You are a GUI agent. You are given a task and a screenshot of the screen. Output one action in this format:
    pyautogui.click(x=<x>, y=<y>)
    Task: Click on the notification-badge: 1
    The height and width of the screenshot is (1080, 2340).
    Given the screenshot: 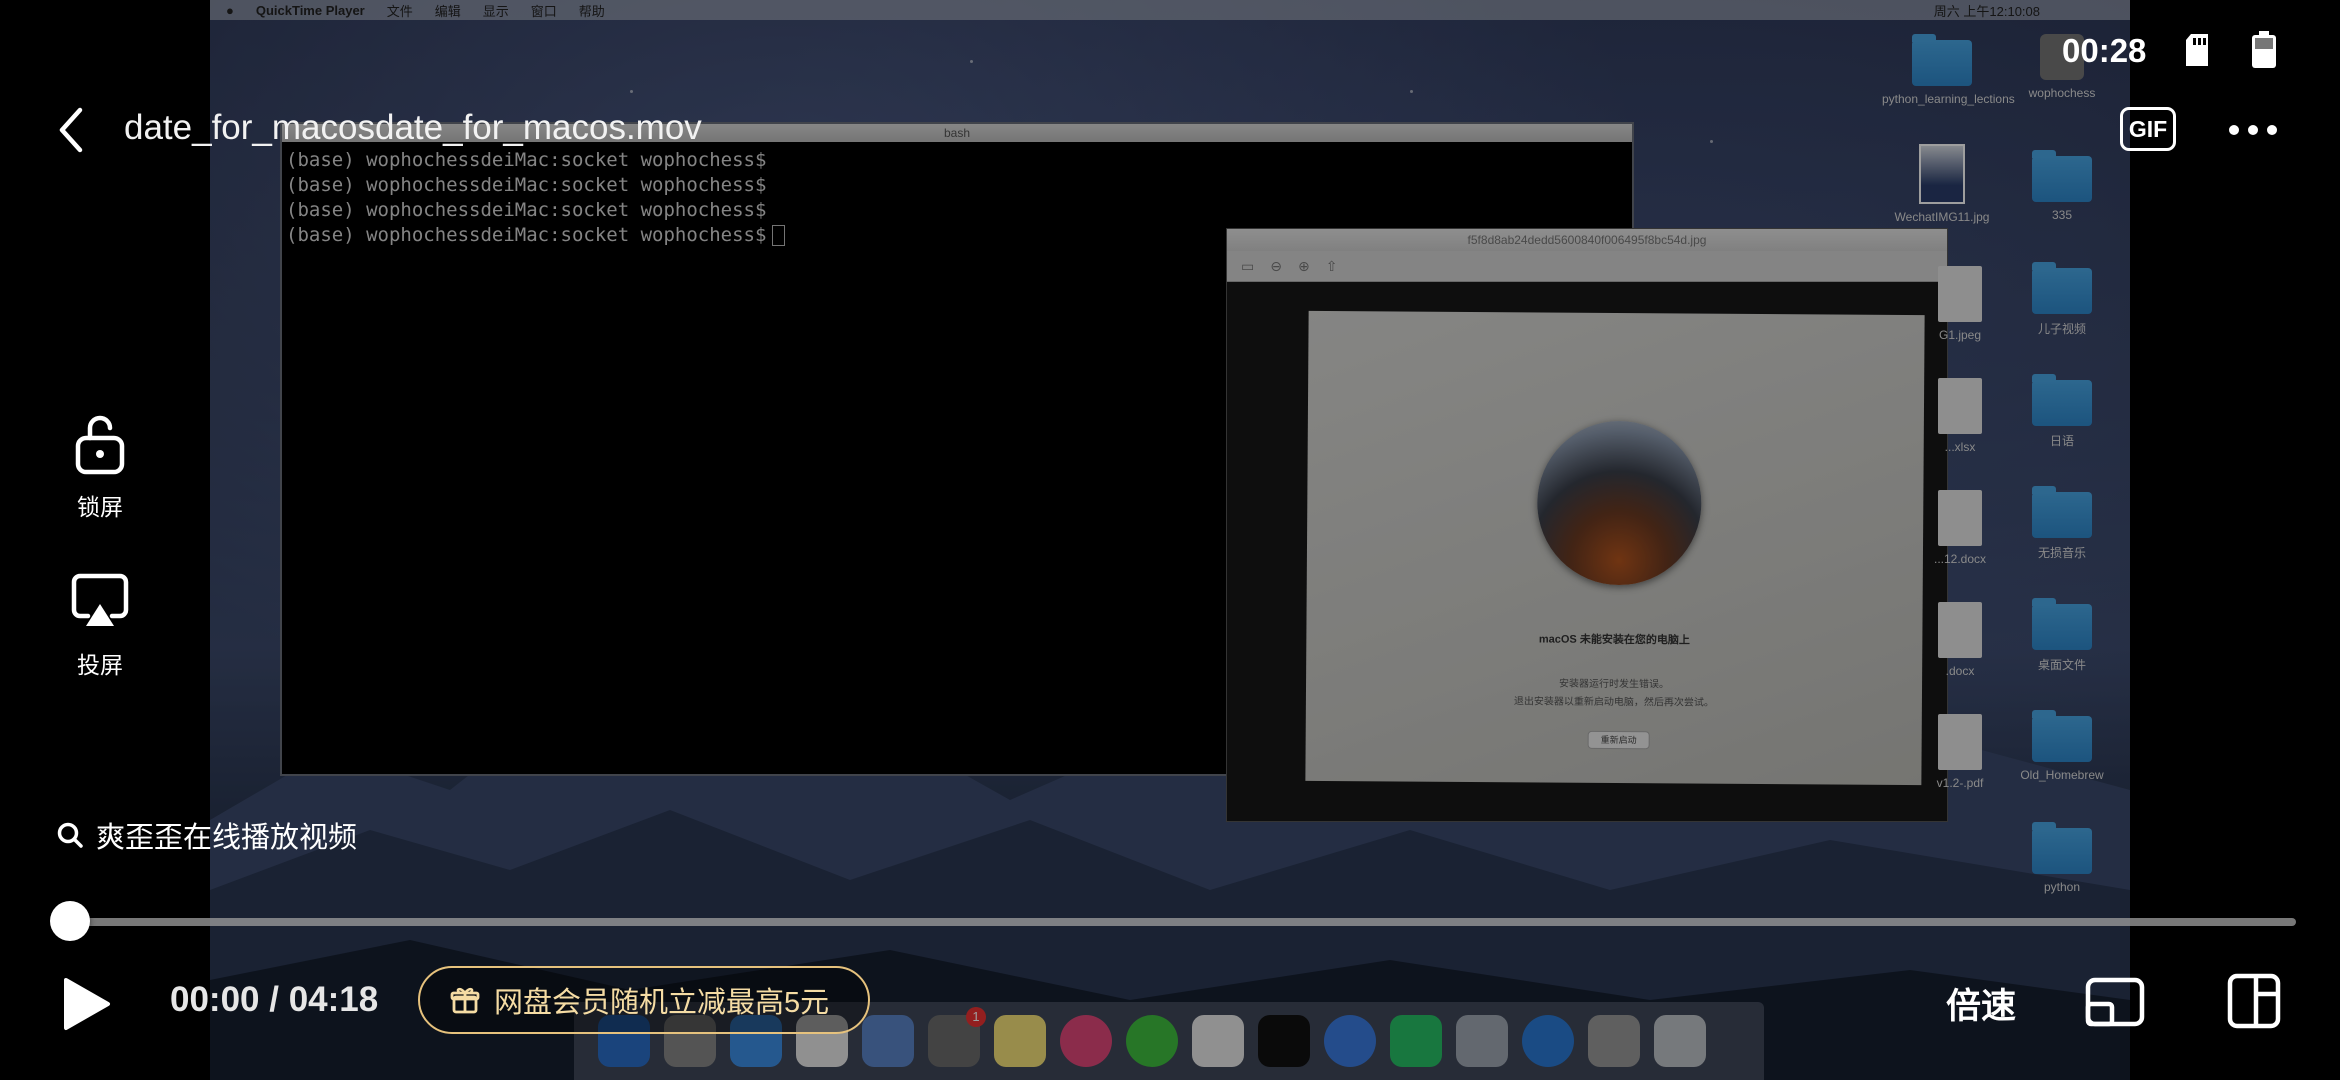 What is the action you would take?
    pyautogui.click(x=976, y=1017)
    